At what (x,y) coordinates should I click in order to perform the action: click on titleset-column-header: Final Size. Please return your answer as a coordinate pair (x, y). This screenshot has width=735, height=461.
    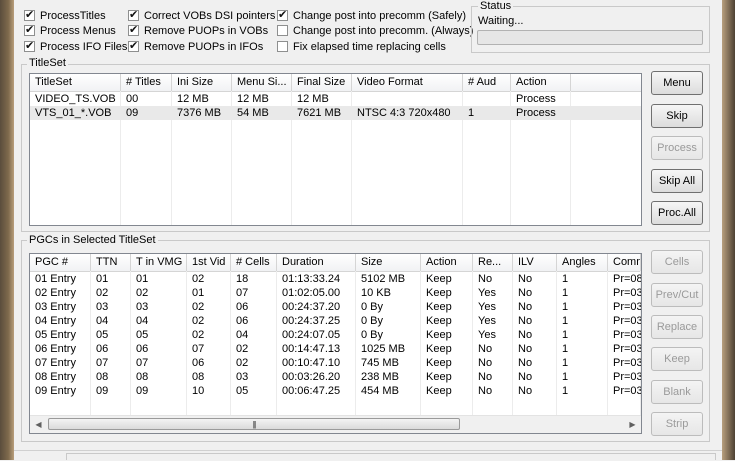
    Looking at the image, I should click on (322, 82).